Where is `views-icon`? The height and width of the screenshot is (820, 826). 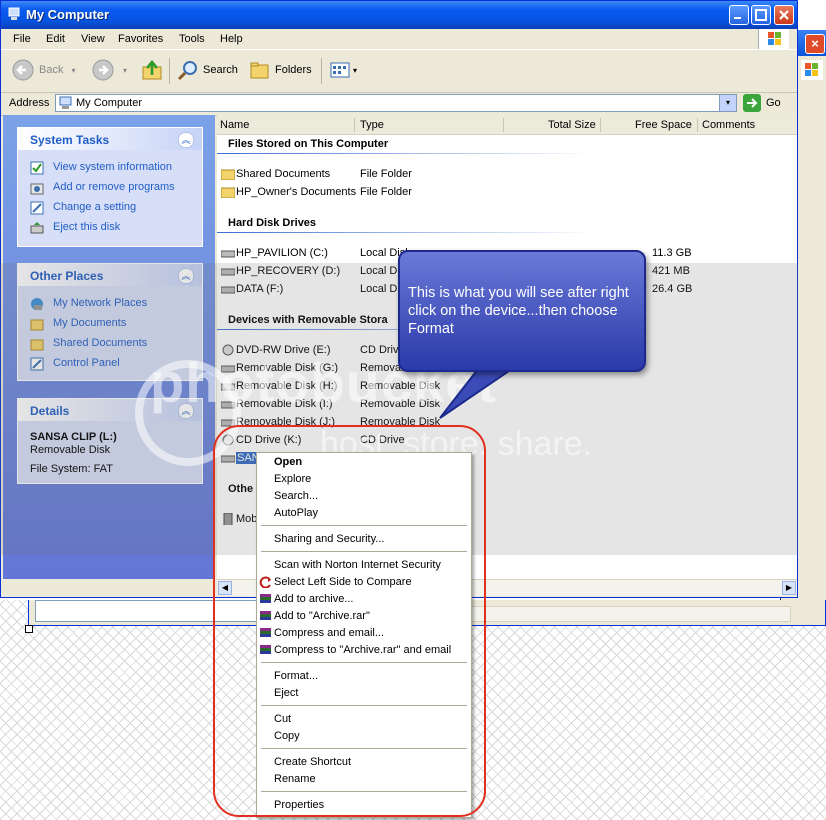
views-icon is located at coordinates (340, 70).